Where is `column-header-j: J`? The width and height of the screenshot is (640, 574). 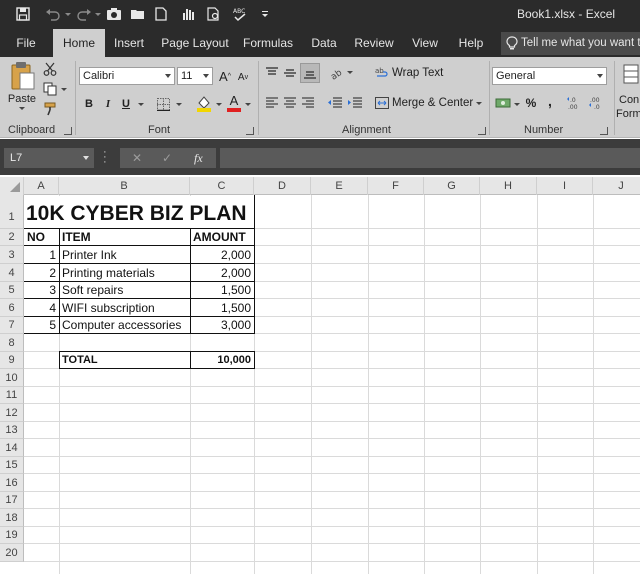 column-header-j: J is located at coordinates (616, 186).